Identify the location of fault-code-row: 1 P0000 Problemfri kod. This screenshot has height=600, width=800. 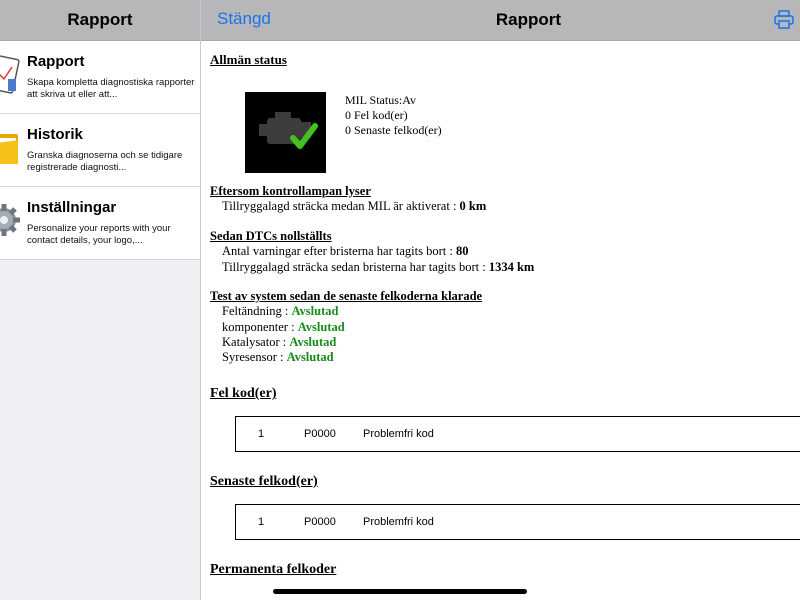
(517, 434).